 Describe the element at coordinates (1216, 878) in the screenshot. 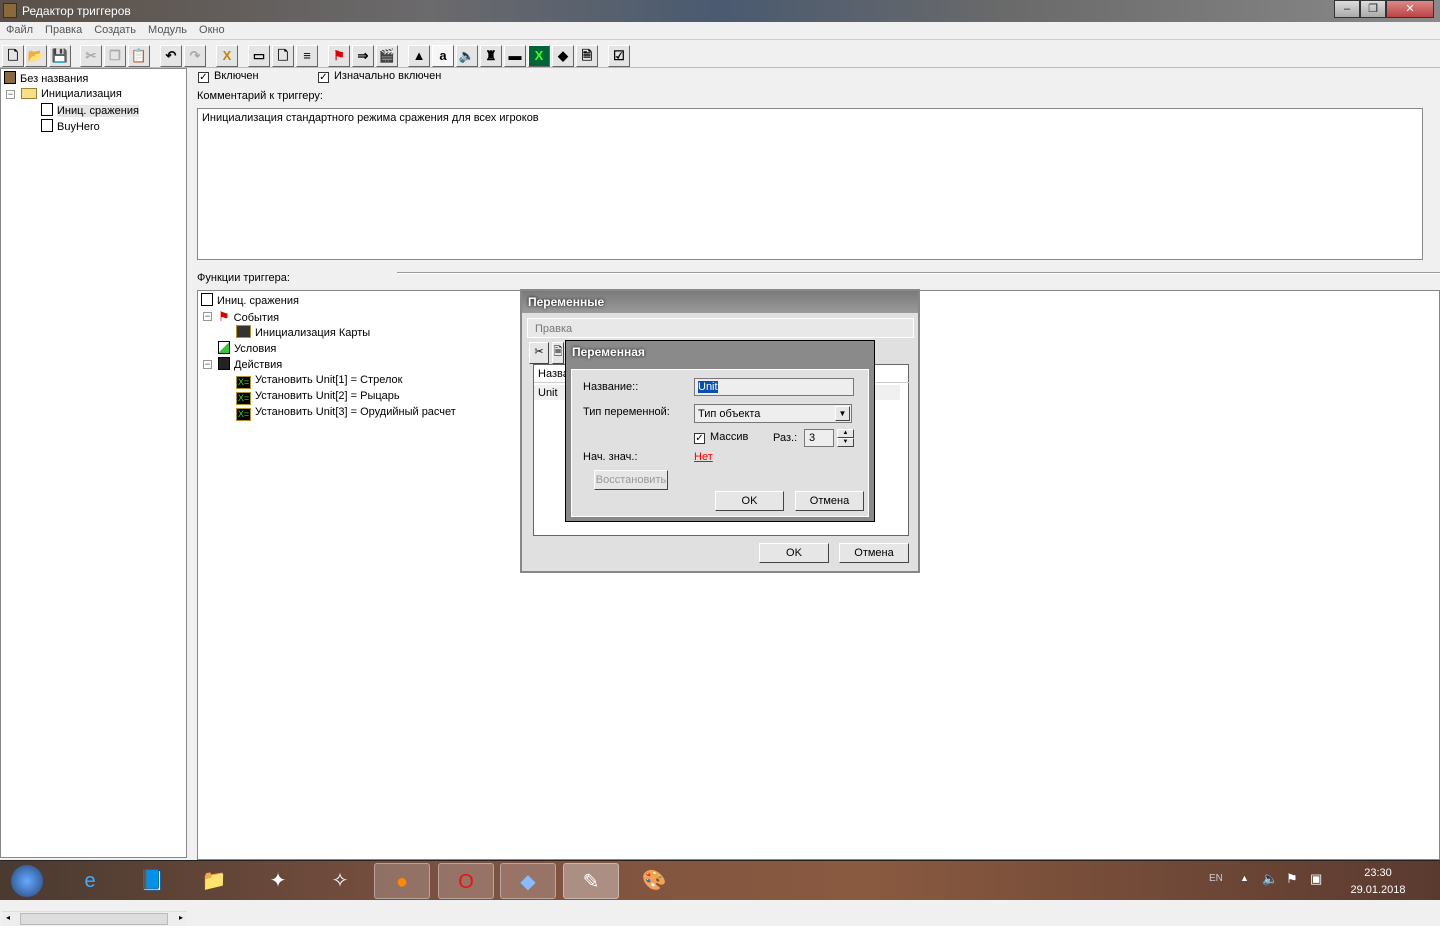

I see `language-indicator: EN` at that location.